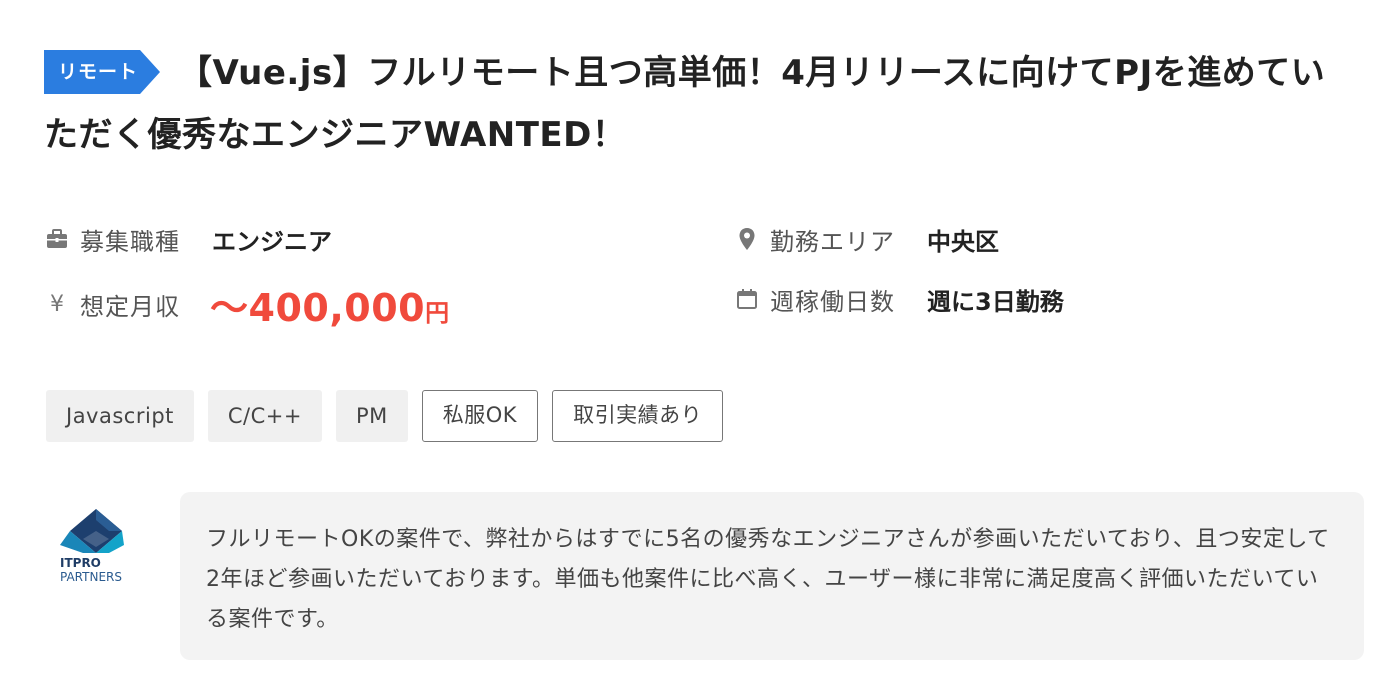  What do you see at coordinates (900, 299) in the screenshot?
I see `info-workdays: 週稼働日数 週に3日勤務` at bounding box center [900, 299].